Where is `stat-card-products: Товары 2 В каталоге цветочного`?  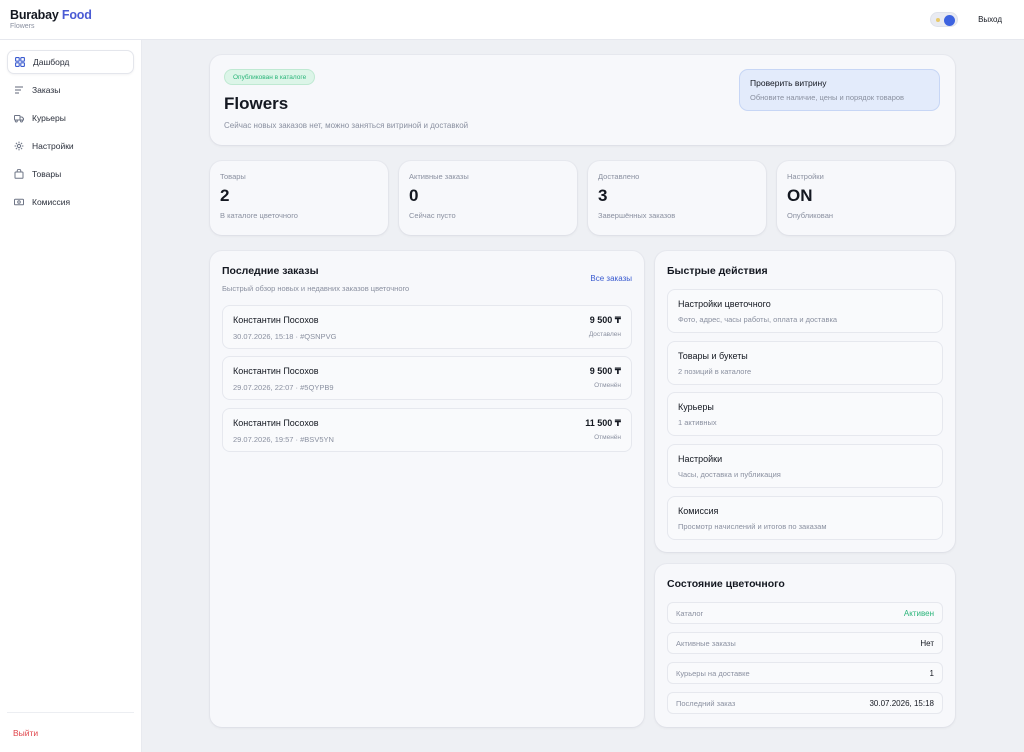 stat-card-products: Товары 2 В каталоге цветочного is located at coordinates (299, 198).